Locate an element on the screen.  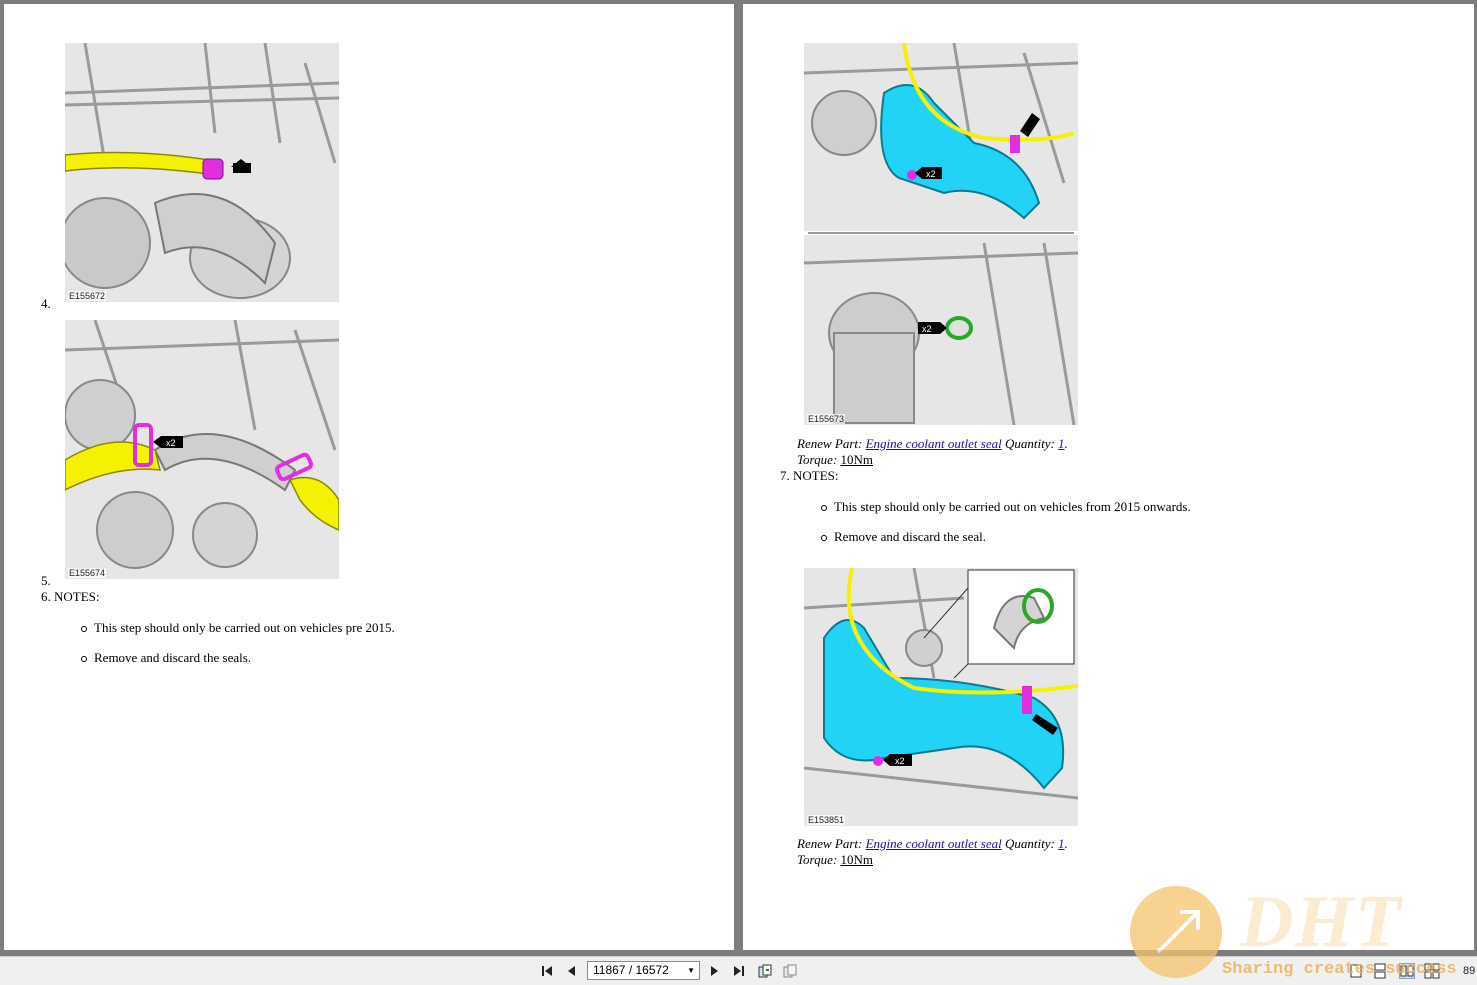
copy-icon is located at coordinates (790, 971).